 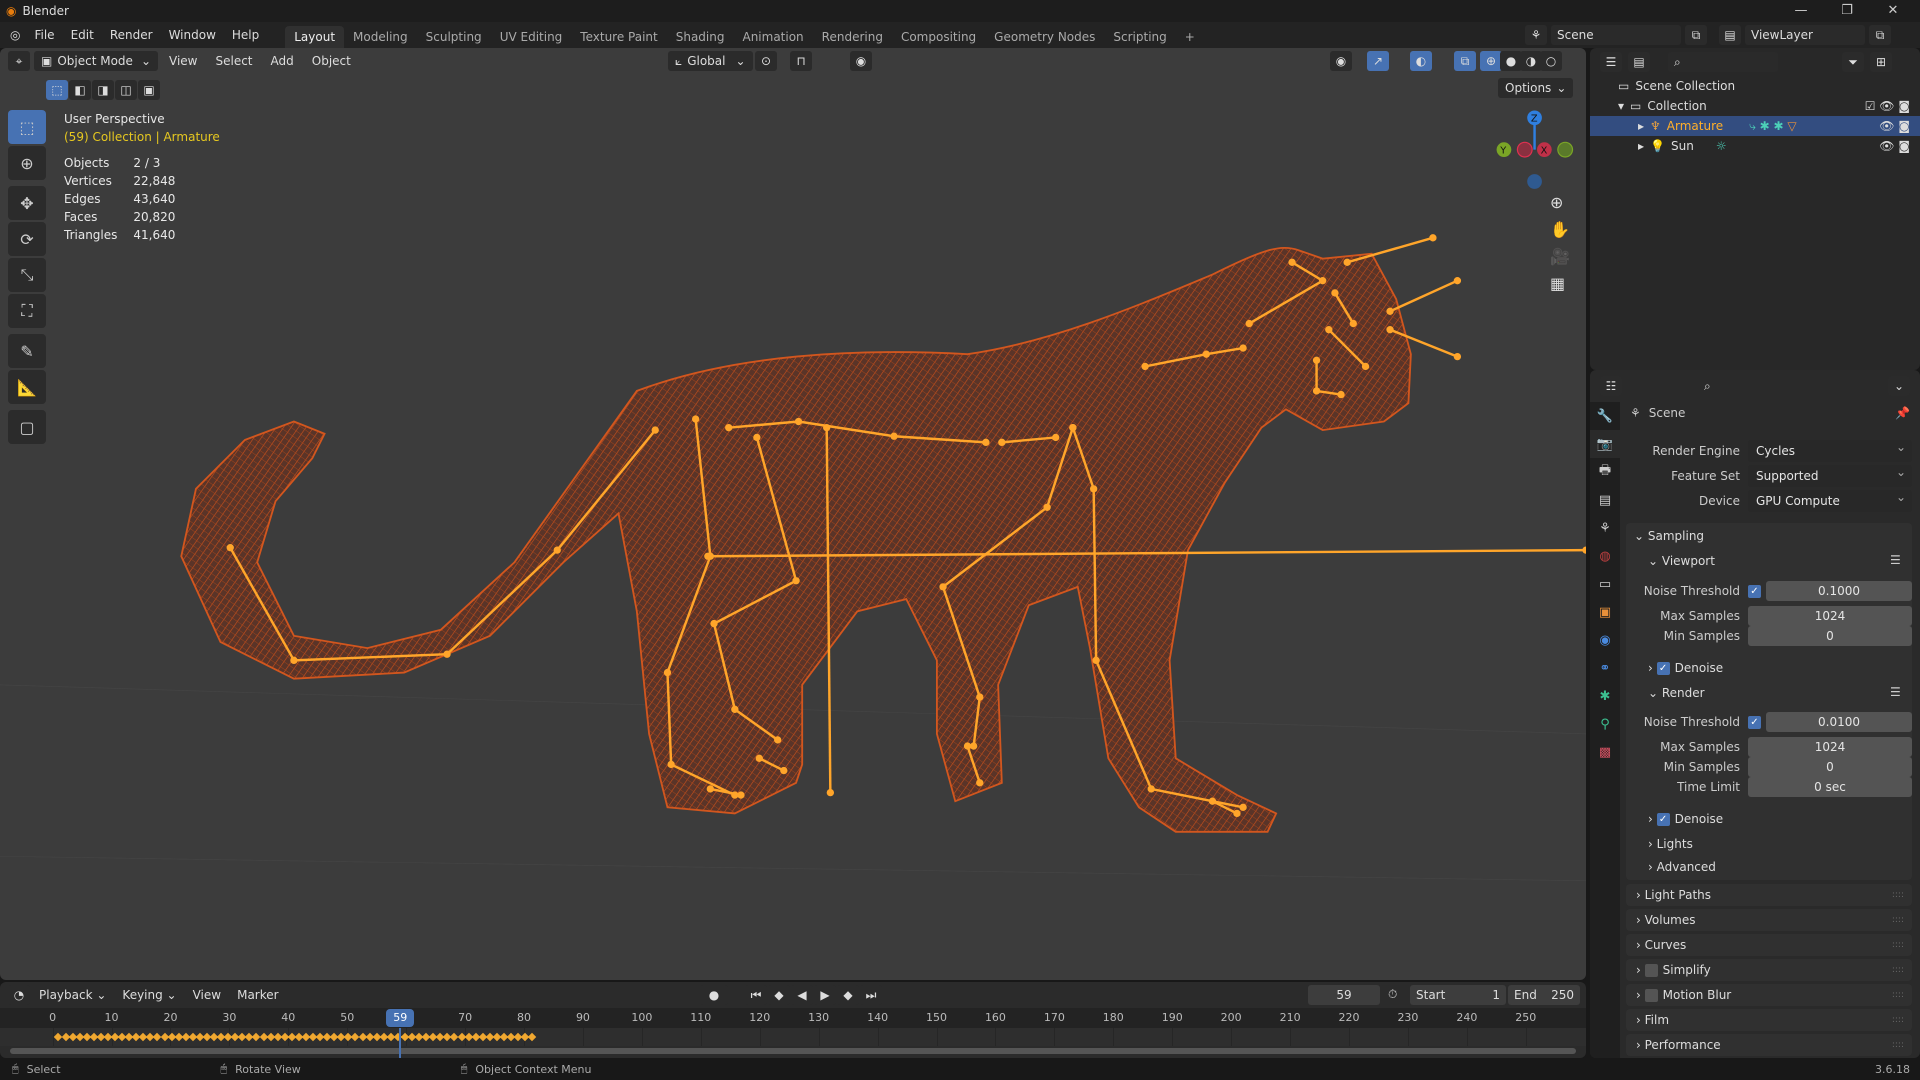 What do you see at coordinates (1639, 62) in the screenshot?
I see `view-layer-filter-icon: ▤` at bounding box center [1639, 62].